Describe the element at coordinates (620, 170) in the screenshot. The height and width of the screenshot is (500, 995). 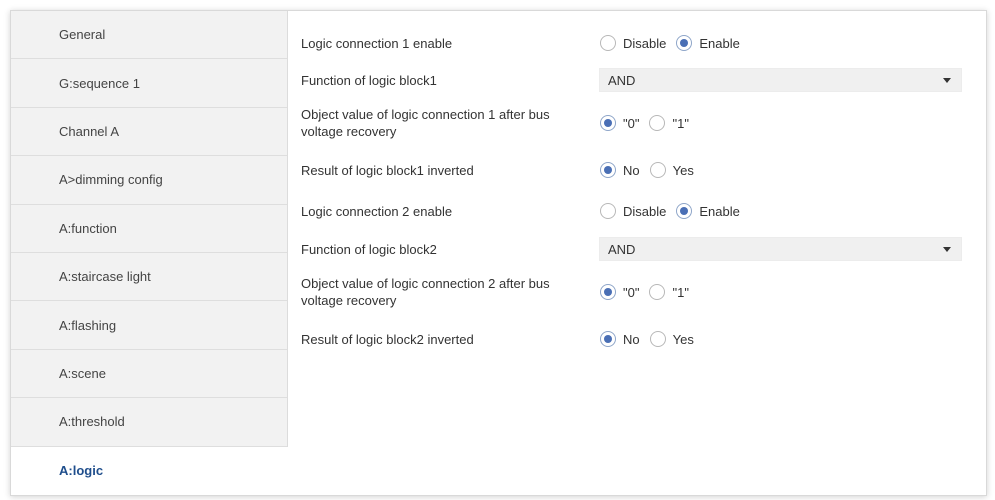
I see `radio-logic1-inverted-no: No` at that location.